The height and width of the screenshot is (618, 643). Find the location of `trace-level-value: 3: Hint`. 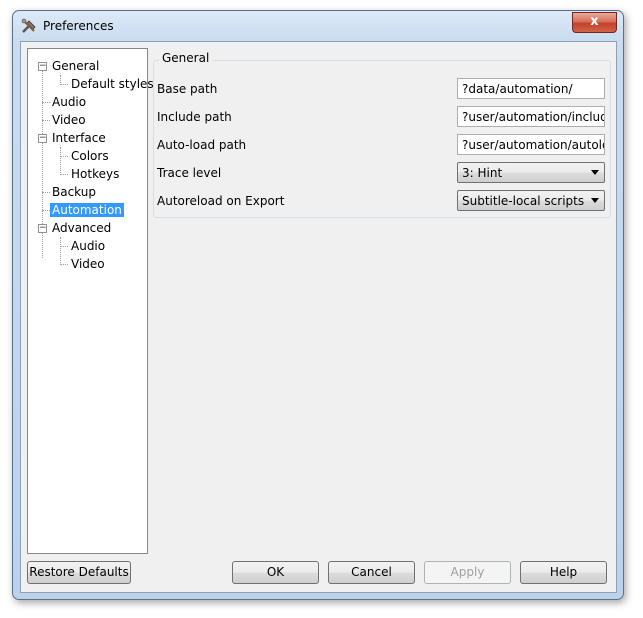

trace-level-value: 3: Hint is located at coordinates (482, 173).